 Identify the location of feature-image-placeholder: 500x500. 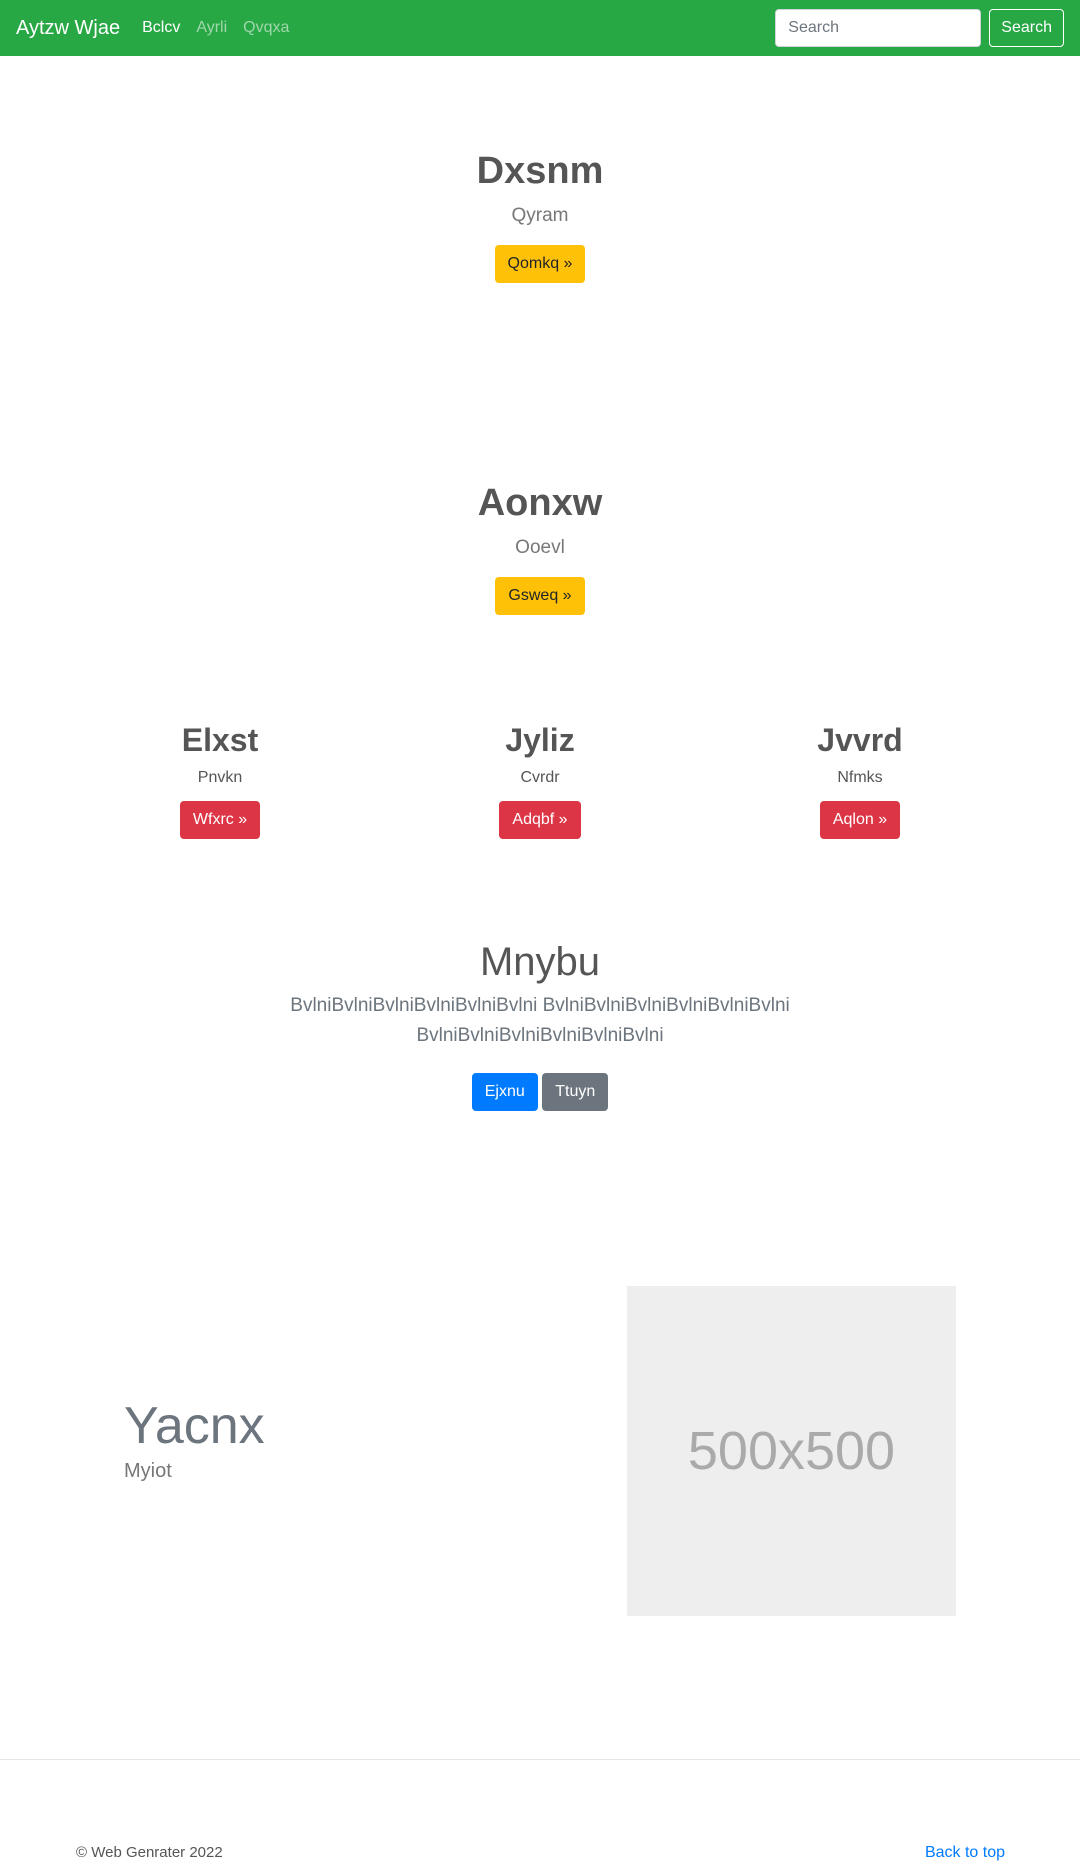
(791, 1451).